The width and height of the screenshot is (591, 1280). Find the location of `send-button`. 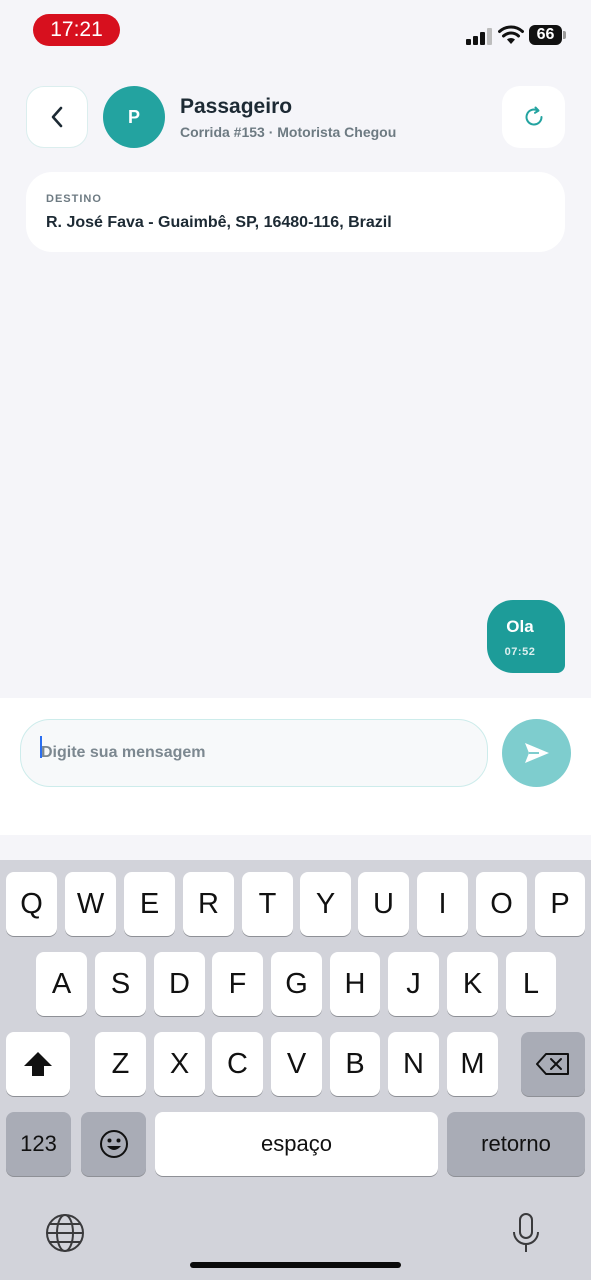

send-button is located at coordinates (536, 753).